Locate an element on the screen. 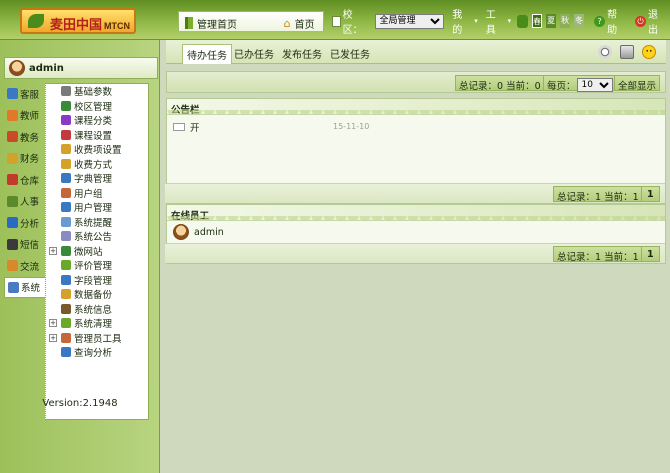  notice-page-button: 1 is located at coordinates (650, 194).